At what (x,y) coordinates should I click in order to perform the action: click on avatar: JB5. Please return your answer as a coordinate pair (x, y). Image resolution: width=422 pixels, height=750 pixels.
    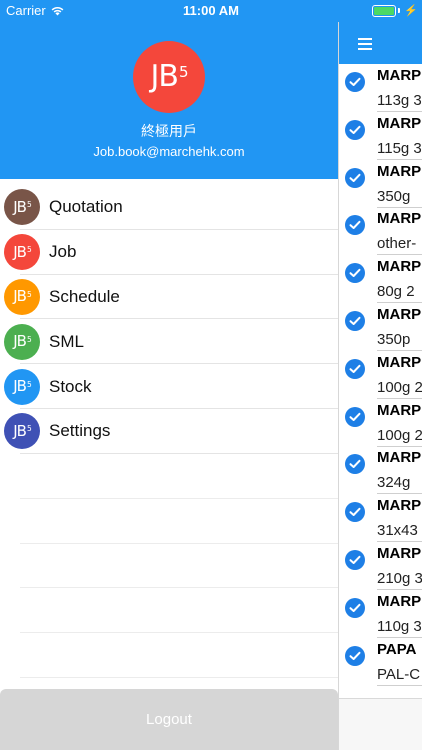
    Looking at the image, I should click on (169, 77).